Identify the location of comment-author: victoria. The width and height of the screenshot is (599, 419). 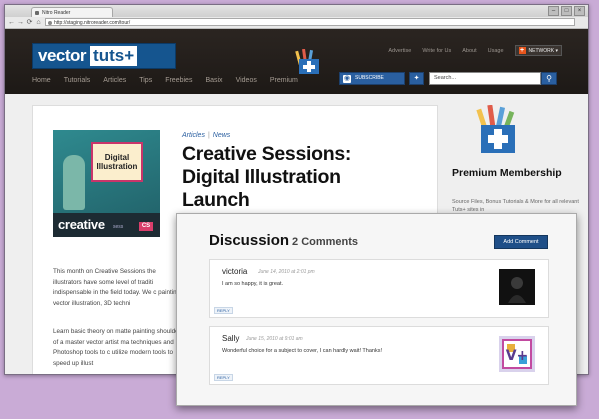
(234, 271).